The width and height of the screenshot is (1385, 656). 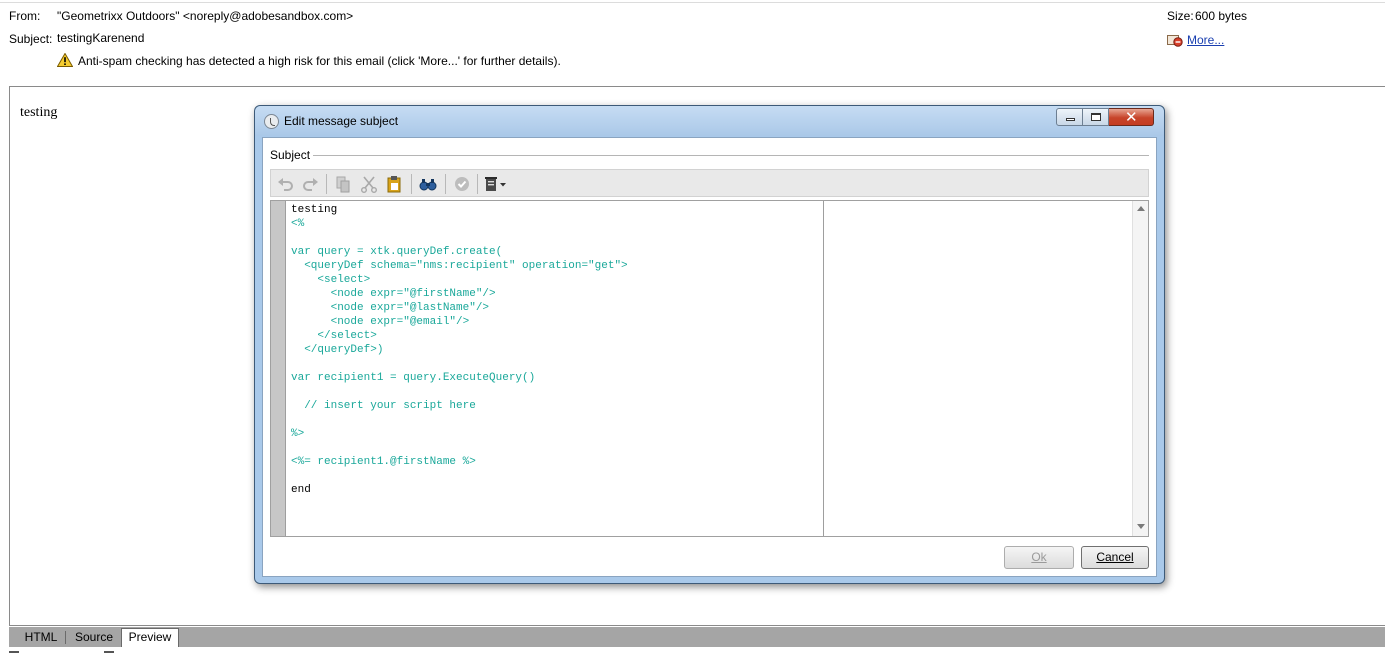 What do you see at coordinates (310, 184) in the screenshot?
I see `redo-icon` at bounding box center [310, 184].